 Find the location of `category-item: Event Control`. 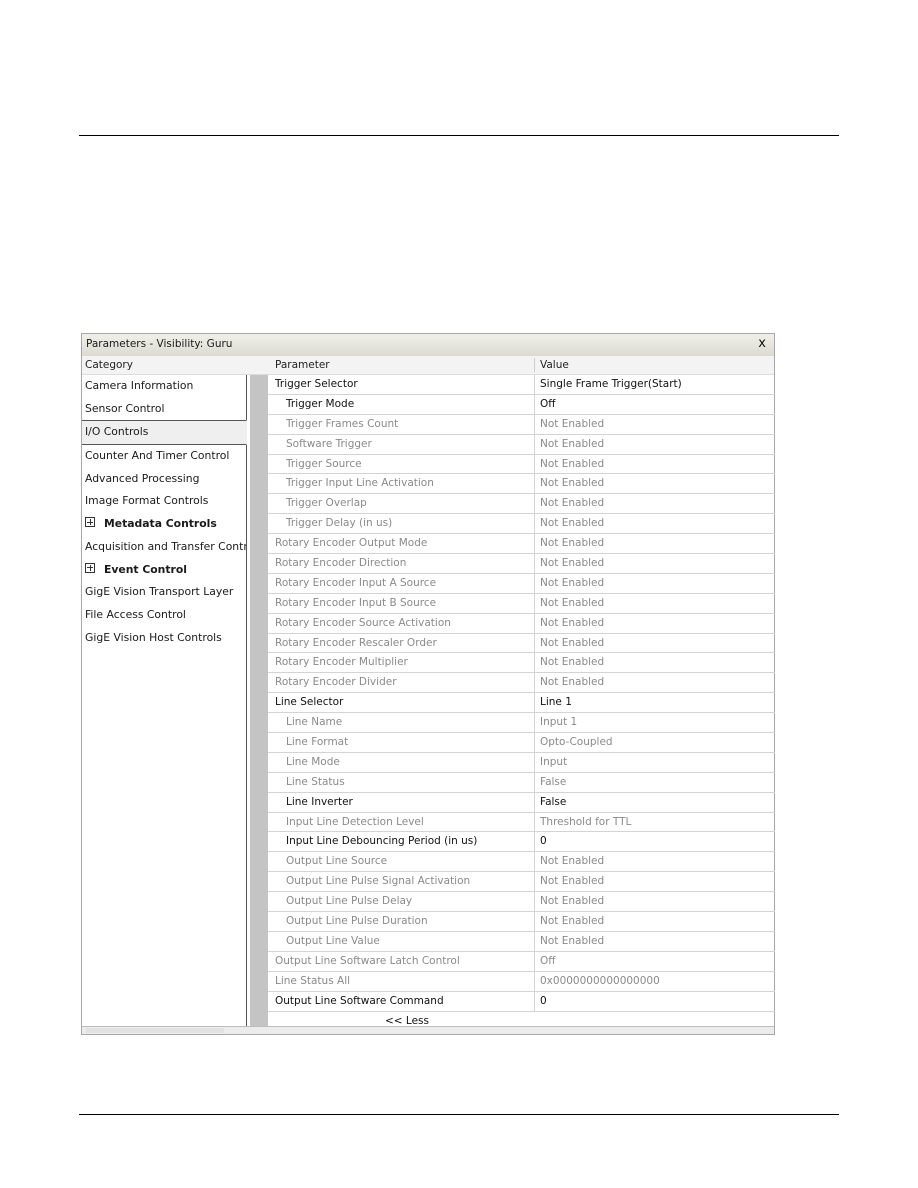

category-item: Event Control is located at coordinates (164, 570).